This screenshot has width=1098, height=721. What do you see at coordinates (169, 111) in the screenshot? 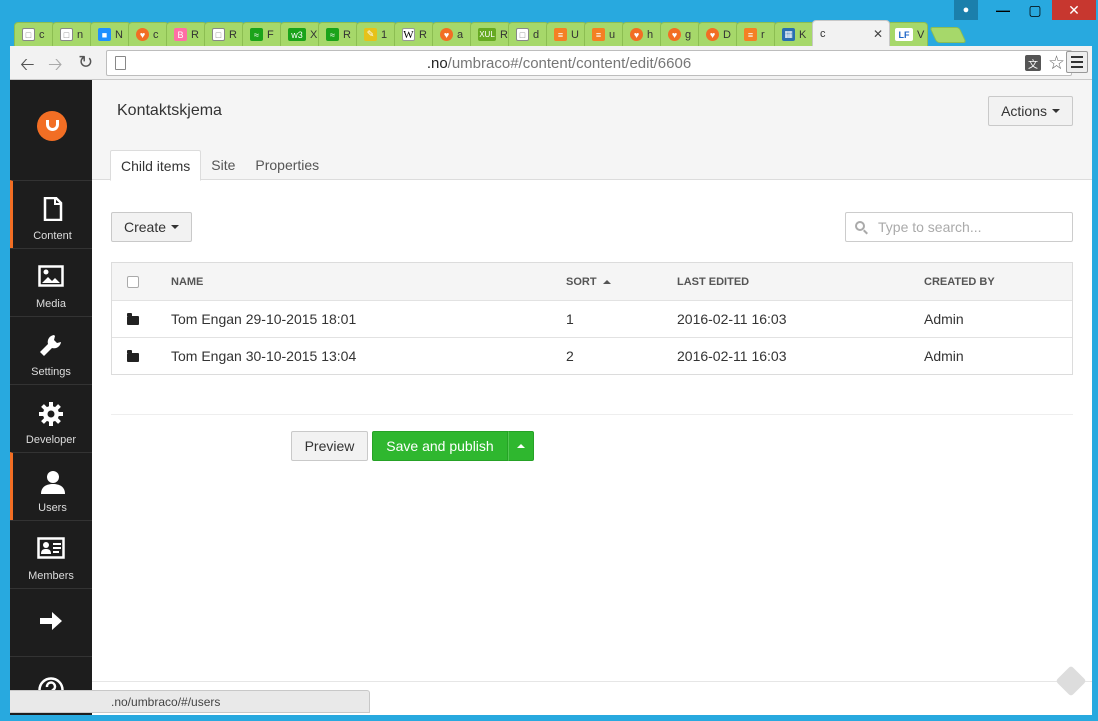
I see `page-title: Kontaktskjema` at bounding box center [169, 111].